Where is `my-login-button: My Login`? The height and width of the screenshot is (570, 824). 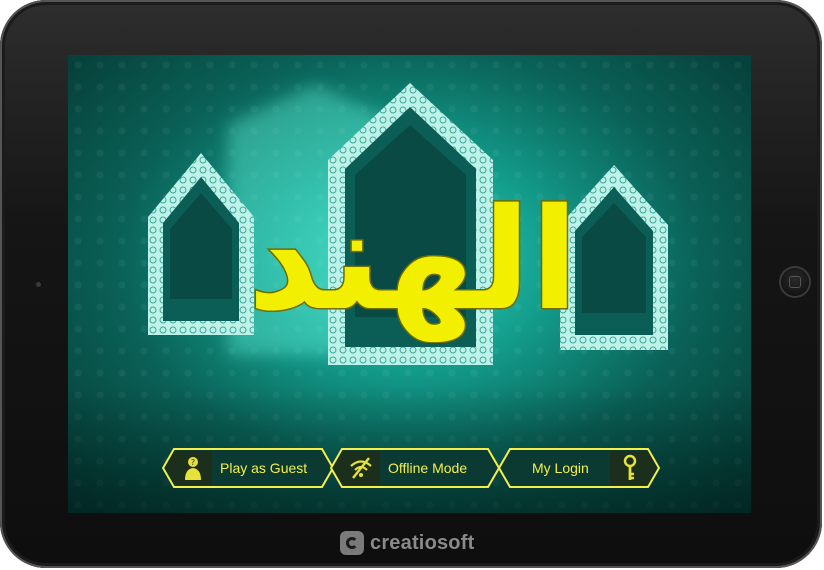 my-login-button: My Login is located at coordinates (579, 468).